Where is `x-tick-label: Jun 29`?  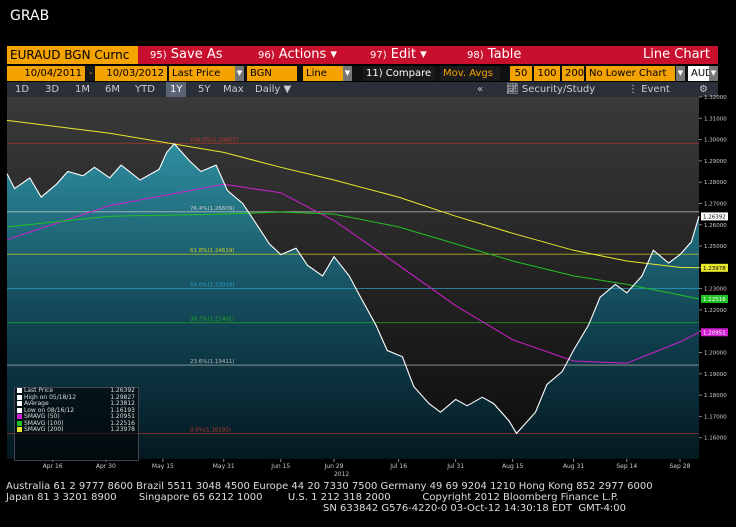 x-tick-label: Jun 29 is located at coordinates (334, 466).